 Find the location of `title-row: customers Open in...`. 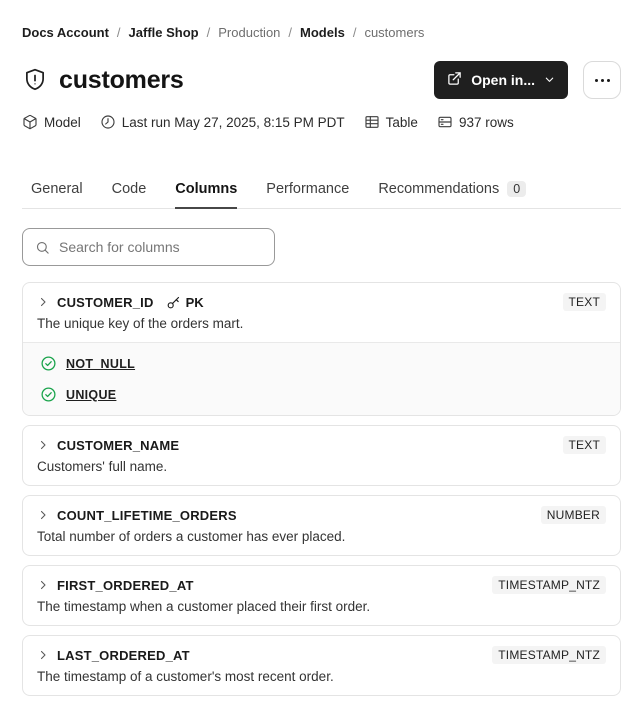

title-row: customers Open in... is located at coordinates (321, 80).